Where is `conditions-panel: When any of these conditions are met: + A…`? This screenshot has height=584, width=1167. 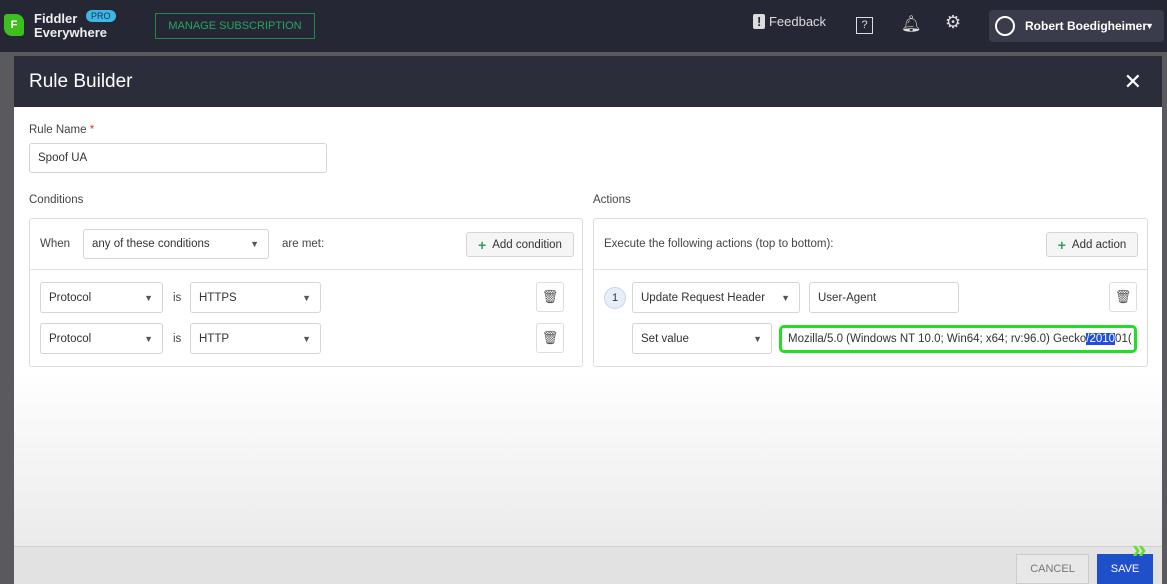
conditions-panel: When any of these conditions are met: + A… is located at coordinates (306, 292).